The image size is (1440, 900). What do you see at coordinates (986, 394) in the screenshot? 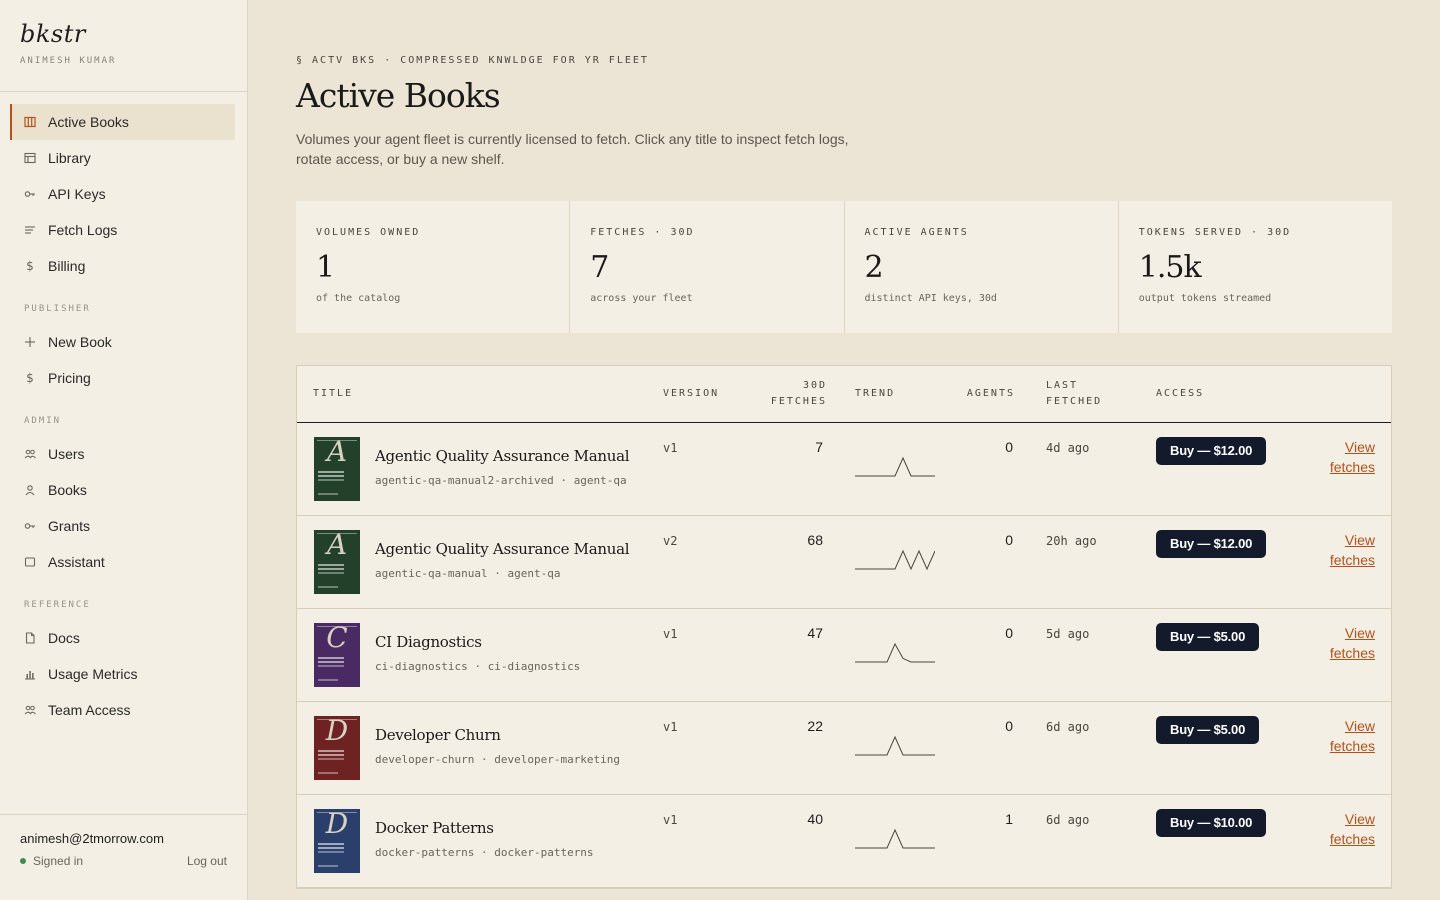
I see `column-header-agents: AGENTS` at bounding box center [986, 394].